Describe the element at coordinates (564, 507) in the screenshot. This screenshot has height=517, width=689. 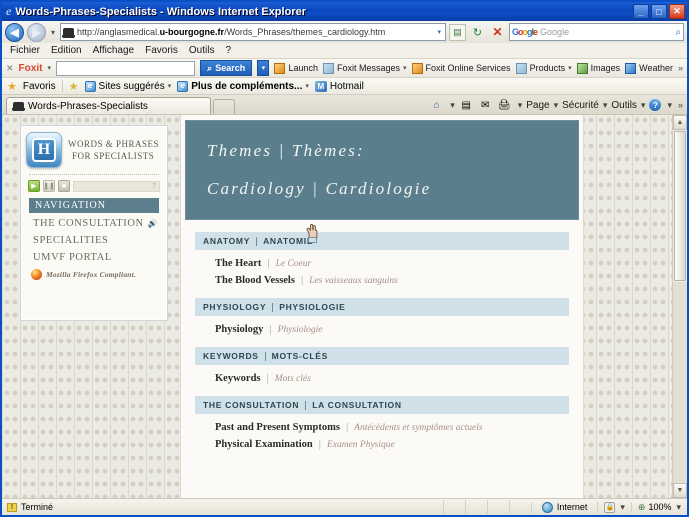
I see `security-zone: Internet` at that location.